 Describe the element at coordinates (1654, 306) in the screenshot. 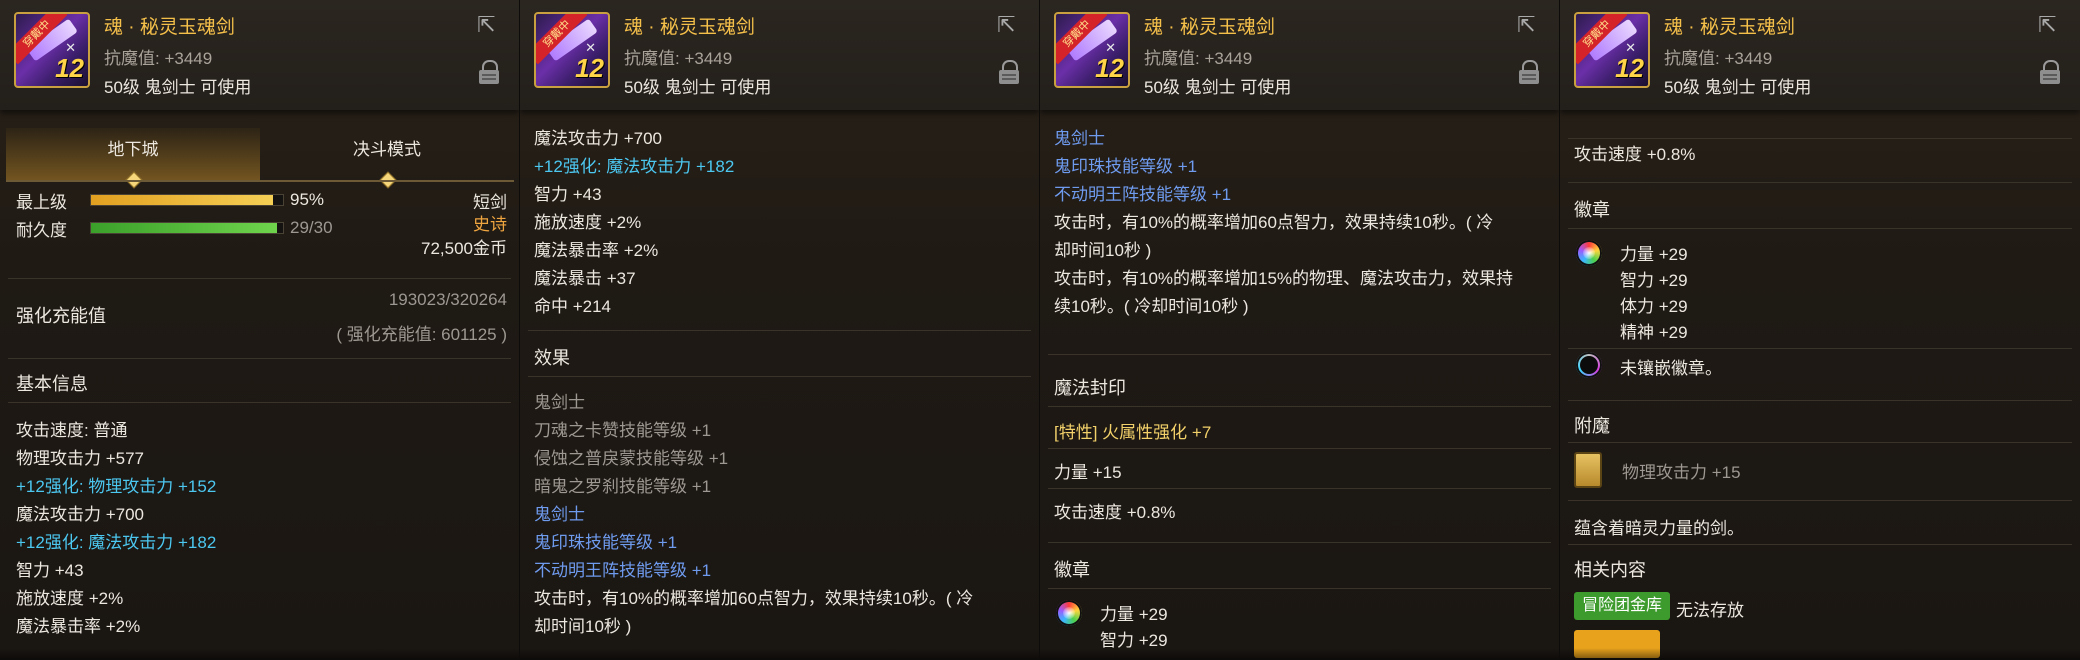

I see `emblem-stat: 体力 +29` at that location.